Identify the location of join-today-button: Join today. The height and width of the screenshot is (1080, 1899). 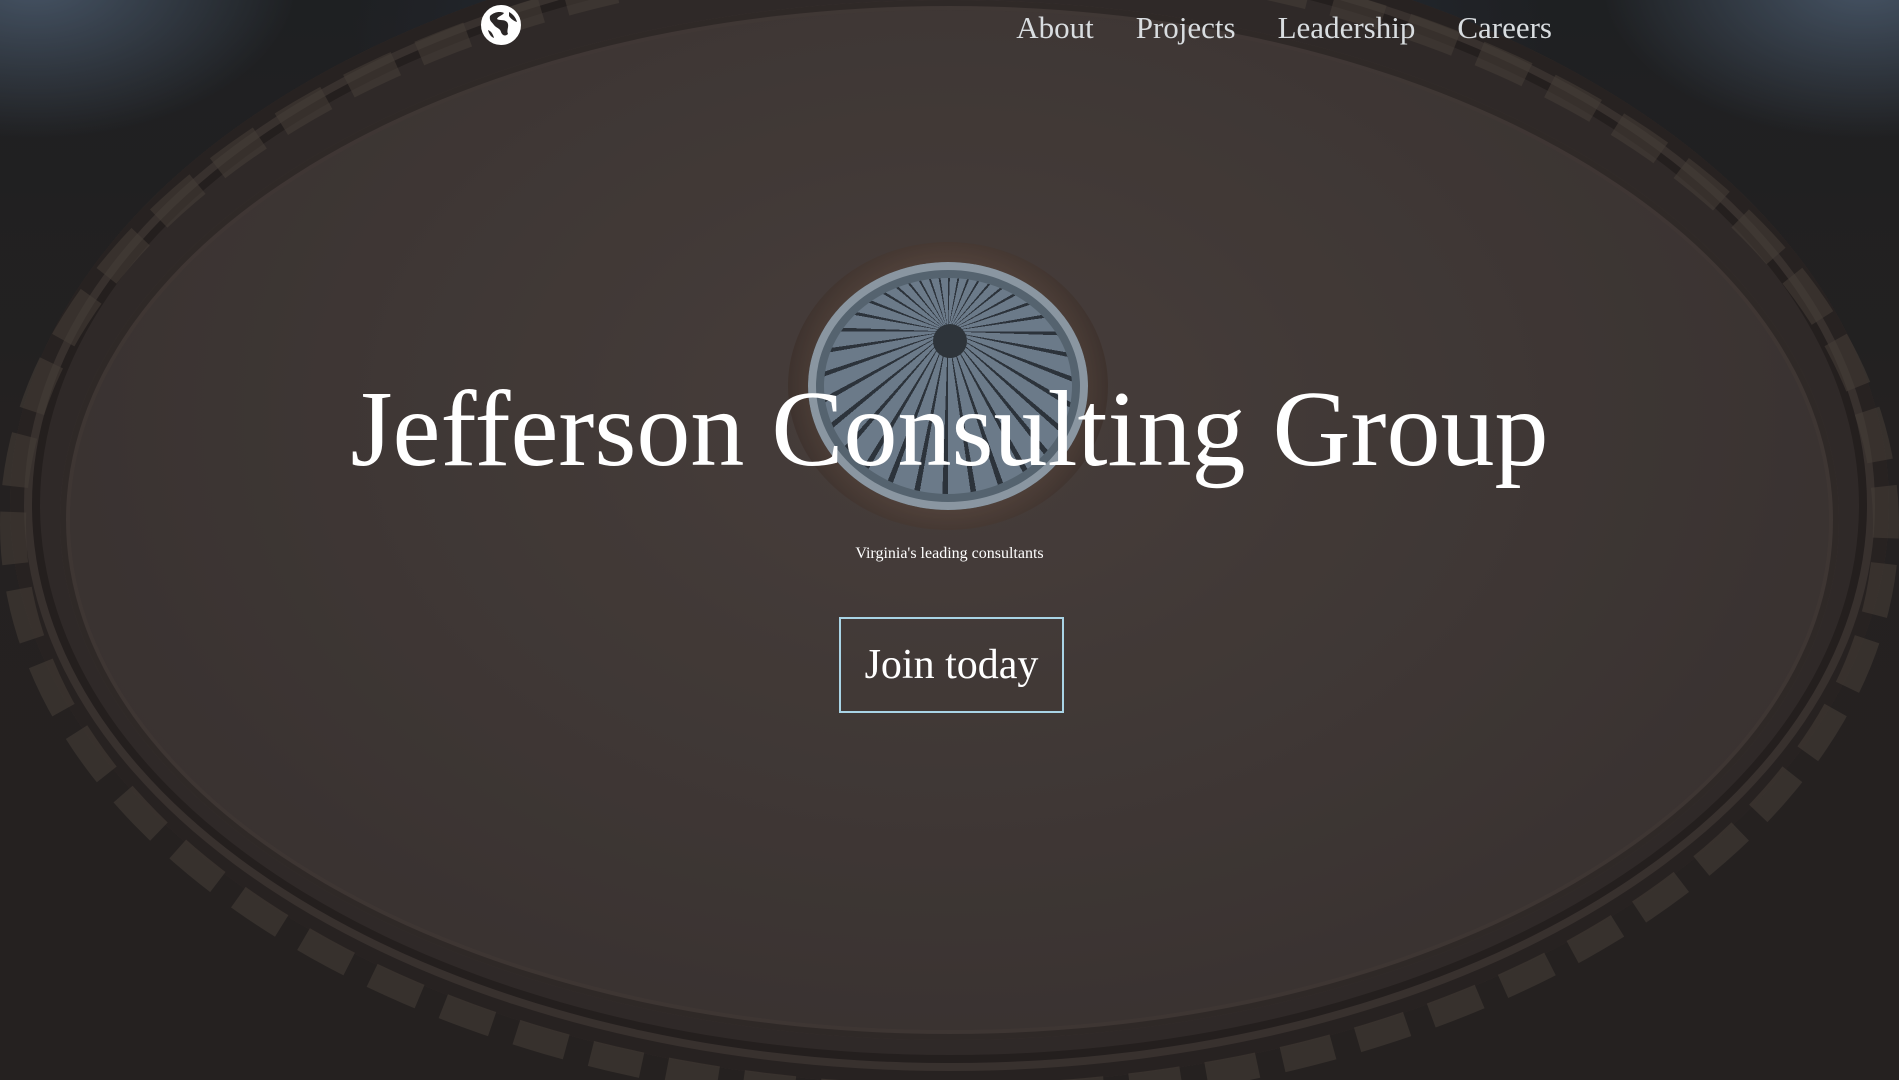
(951, 665).